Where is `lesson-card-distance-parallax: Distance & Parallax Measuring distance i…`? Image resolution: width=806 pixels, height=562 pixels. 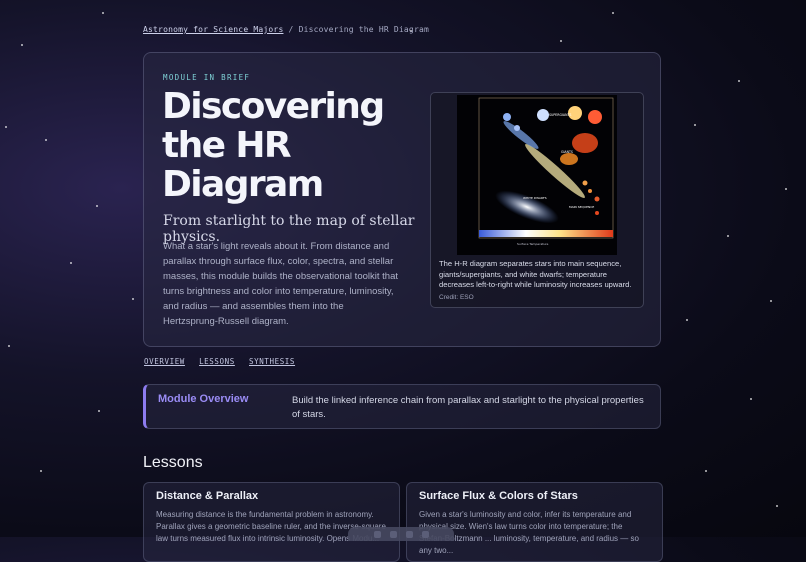
lesson-card-distance-parallax: Distance & Parallax Measuring distance i… is located at coordinates (271, 522).